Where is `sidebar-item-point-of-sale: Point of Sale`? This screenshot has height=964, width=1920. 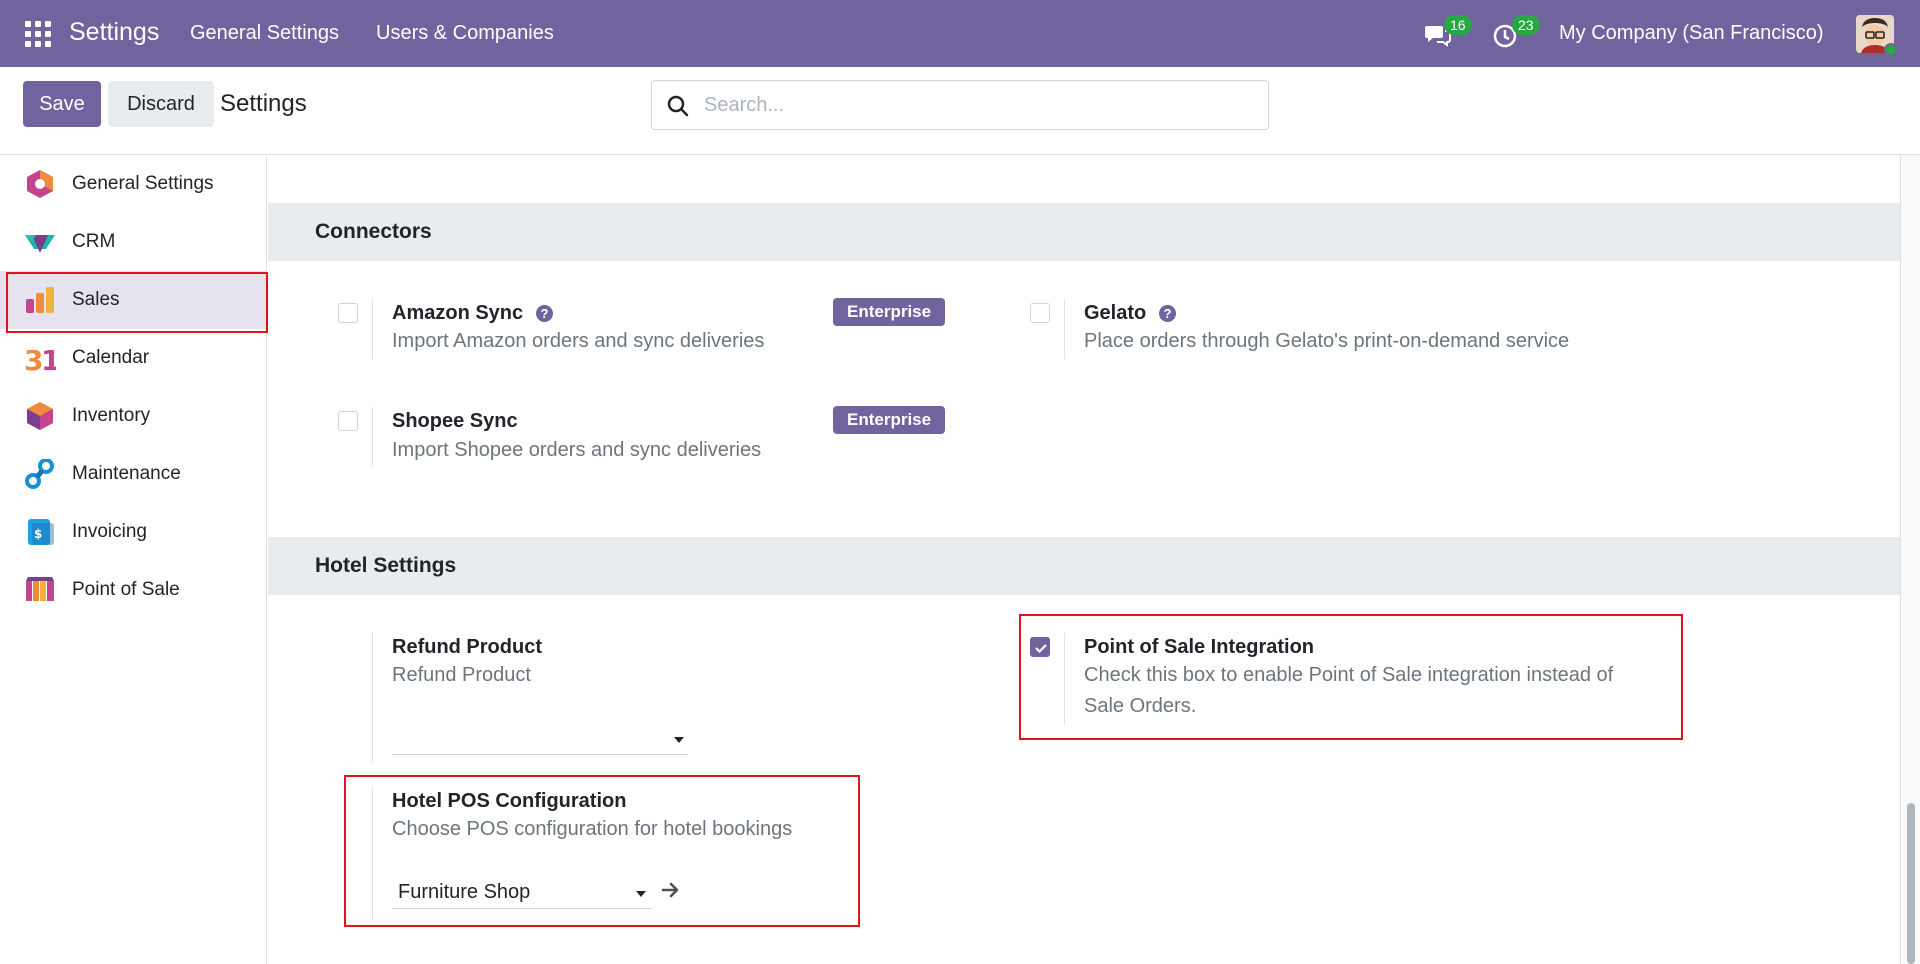 sidebar-item-point-of-sale: Point of Sale is located at coordinates (133, 590).